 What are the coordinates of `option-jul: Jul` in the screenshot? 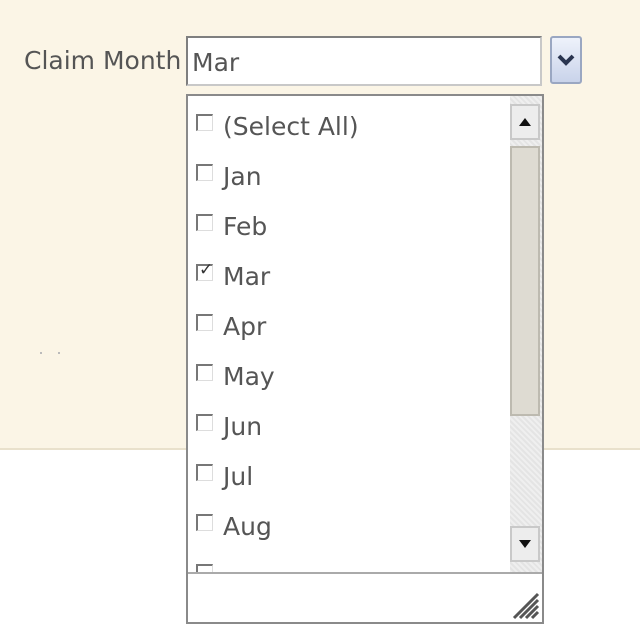 It's located at (224, 476).